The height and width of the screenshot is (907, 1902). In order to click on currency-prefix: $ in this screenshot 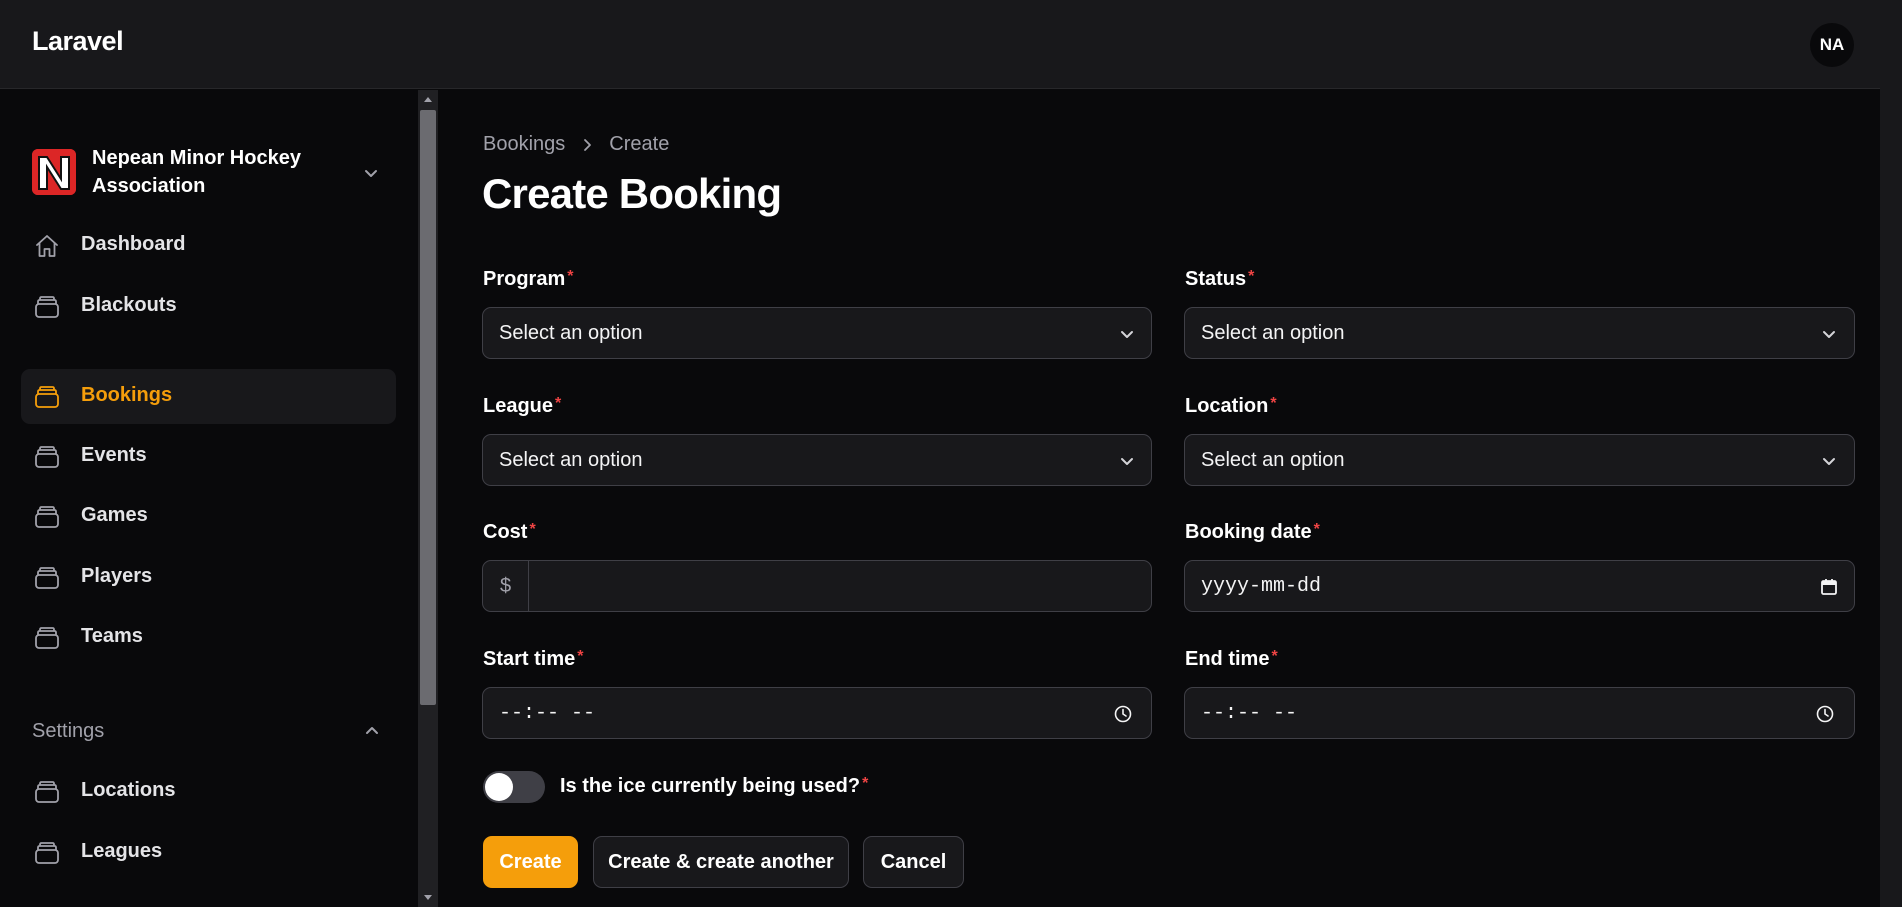, I will do `click(506, 586)`.